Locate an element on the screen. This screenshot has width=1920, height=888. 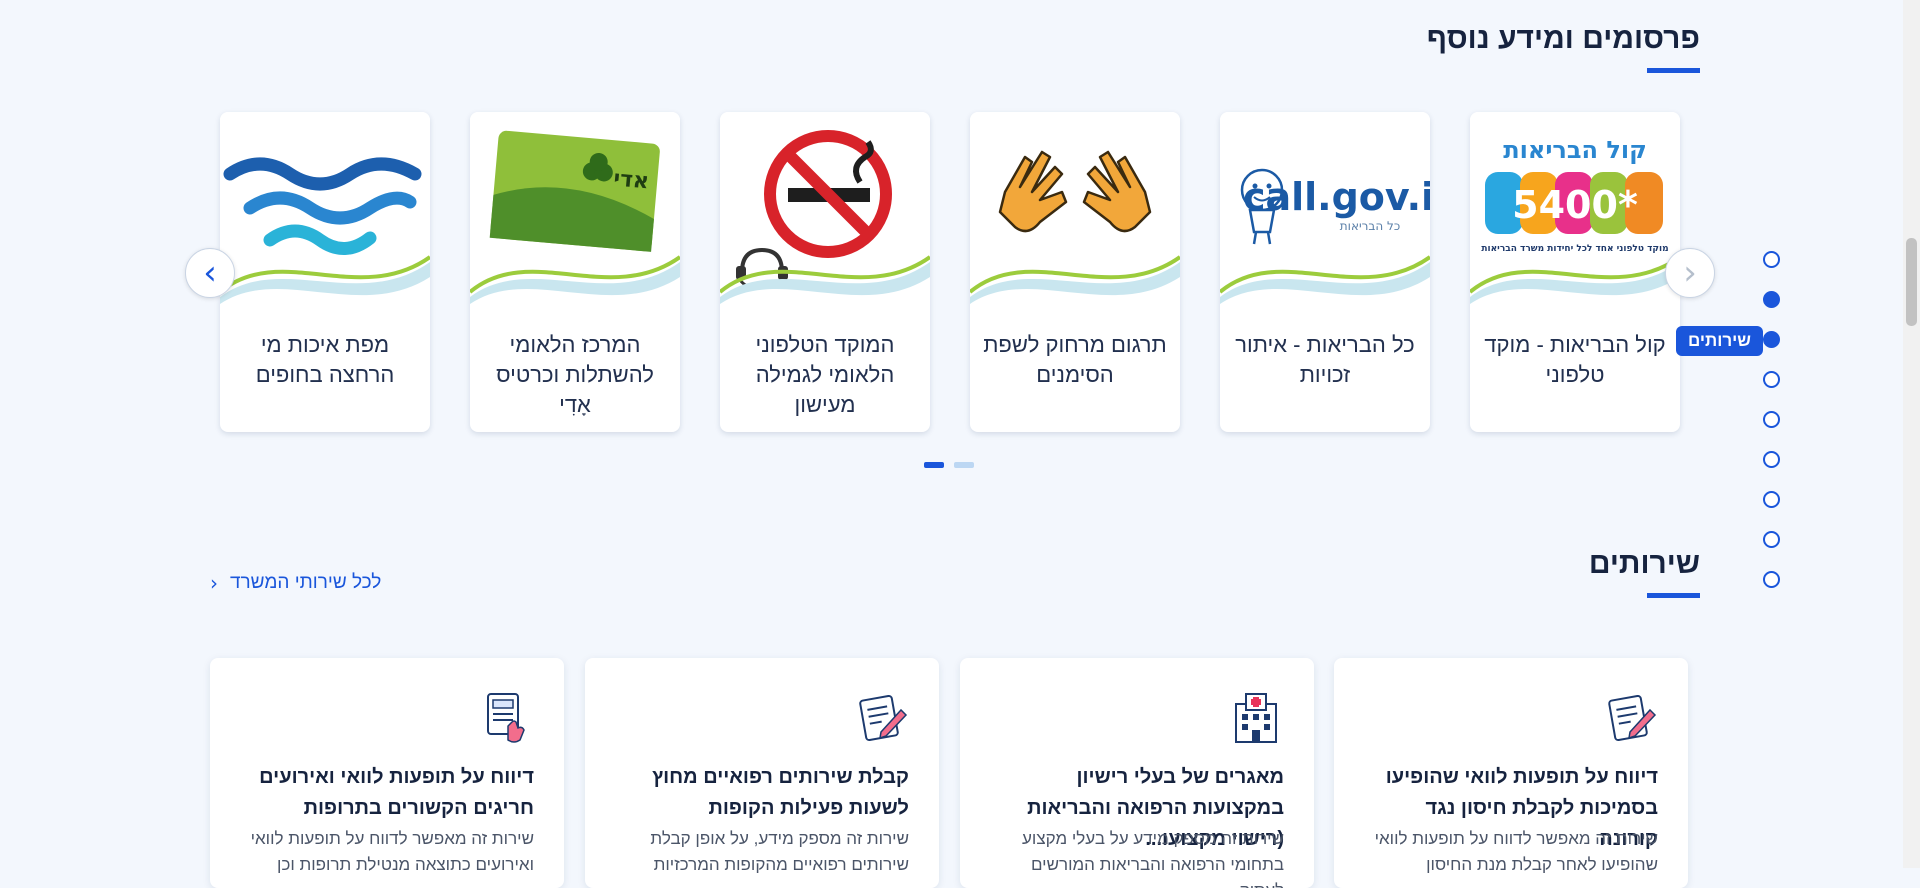
no-smoking-headset-icon is located at coordinates (825, 214).